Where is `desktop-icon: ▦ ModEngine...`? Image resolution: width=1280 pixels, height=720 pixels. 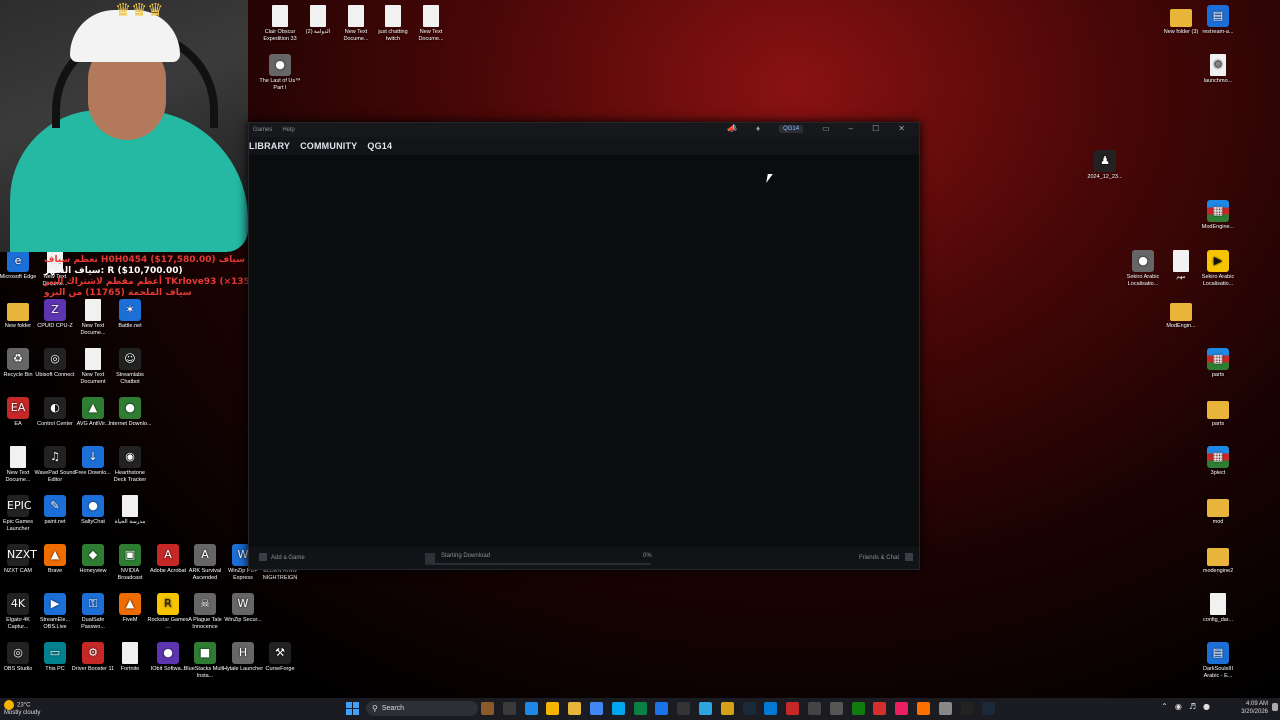 desktop-icon: ▦ ModEngine... is located at coordinates (1218, 215).